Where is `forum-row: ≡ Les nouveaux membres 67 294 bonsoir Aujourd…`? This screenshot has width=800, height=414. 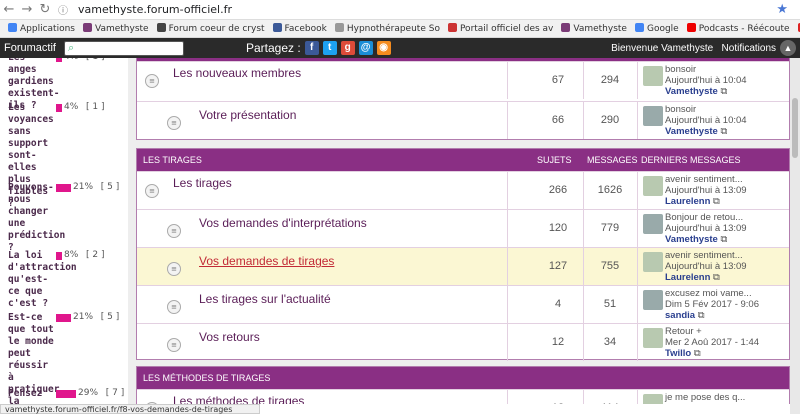 forum-row: ≡ Les nouveaux membres 67 294 bonsoir Aujourd… is located at coordinates (463, 80).